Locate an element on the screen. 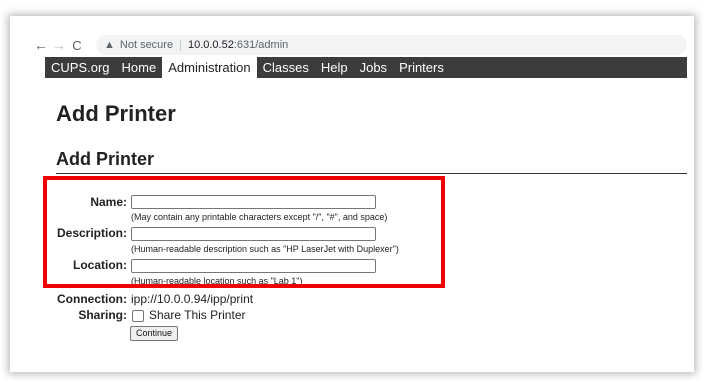  menu-item-administration: Administration is located at coordinates (209, 67).